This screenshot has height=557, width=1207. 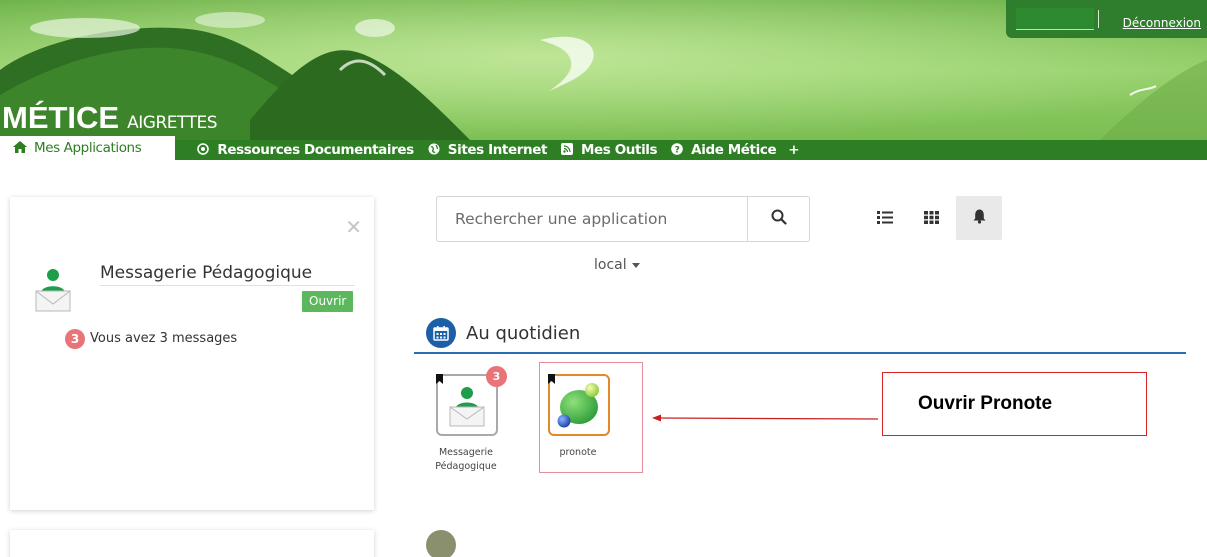 What do you see at coordinates (466, 459) in the screenshot?
I see `app-label: Messagerie Pédagogique` at bounding box center [466, 459].